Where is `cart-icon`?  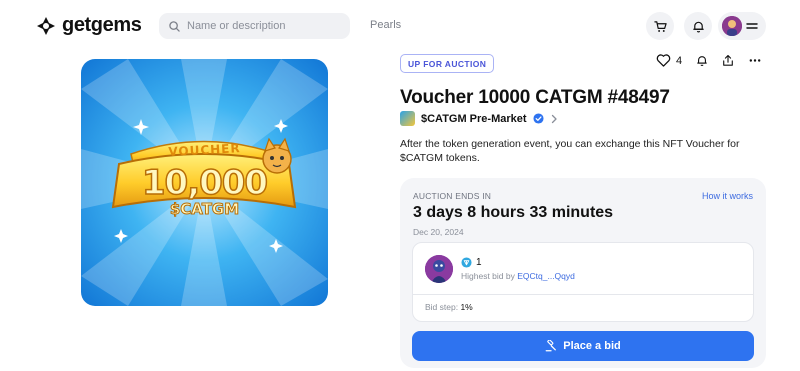
cart-icon is located at coordinates (660, 26).